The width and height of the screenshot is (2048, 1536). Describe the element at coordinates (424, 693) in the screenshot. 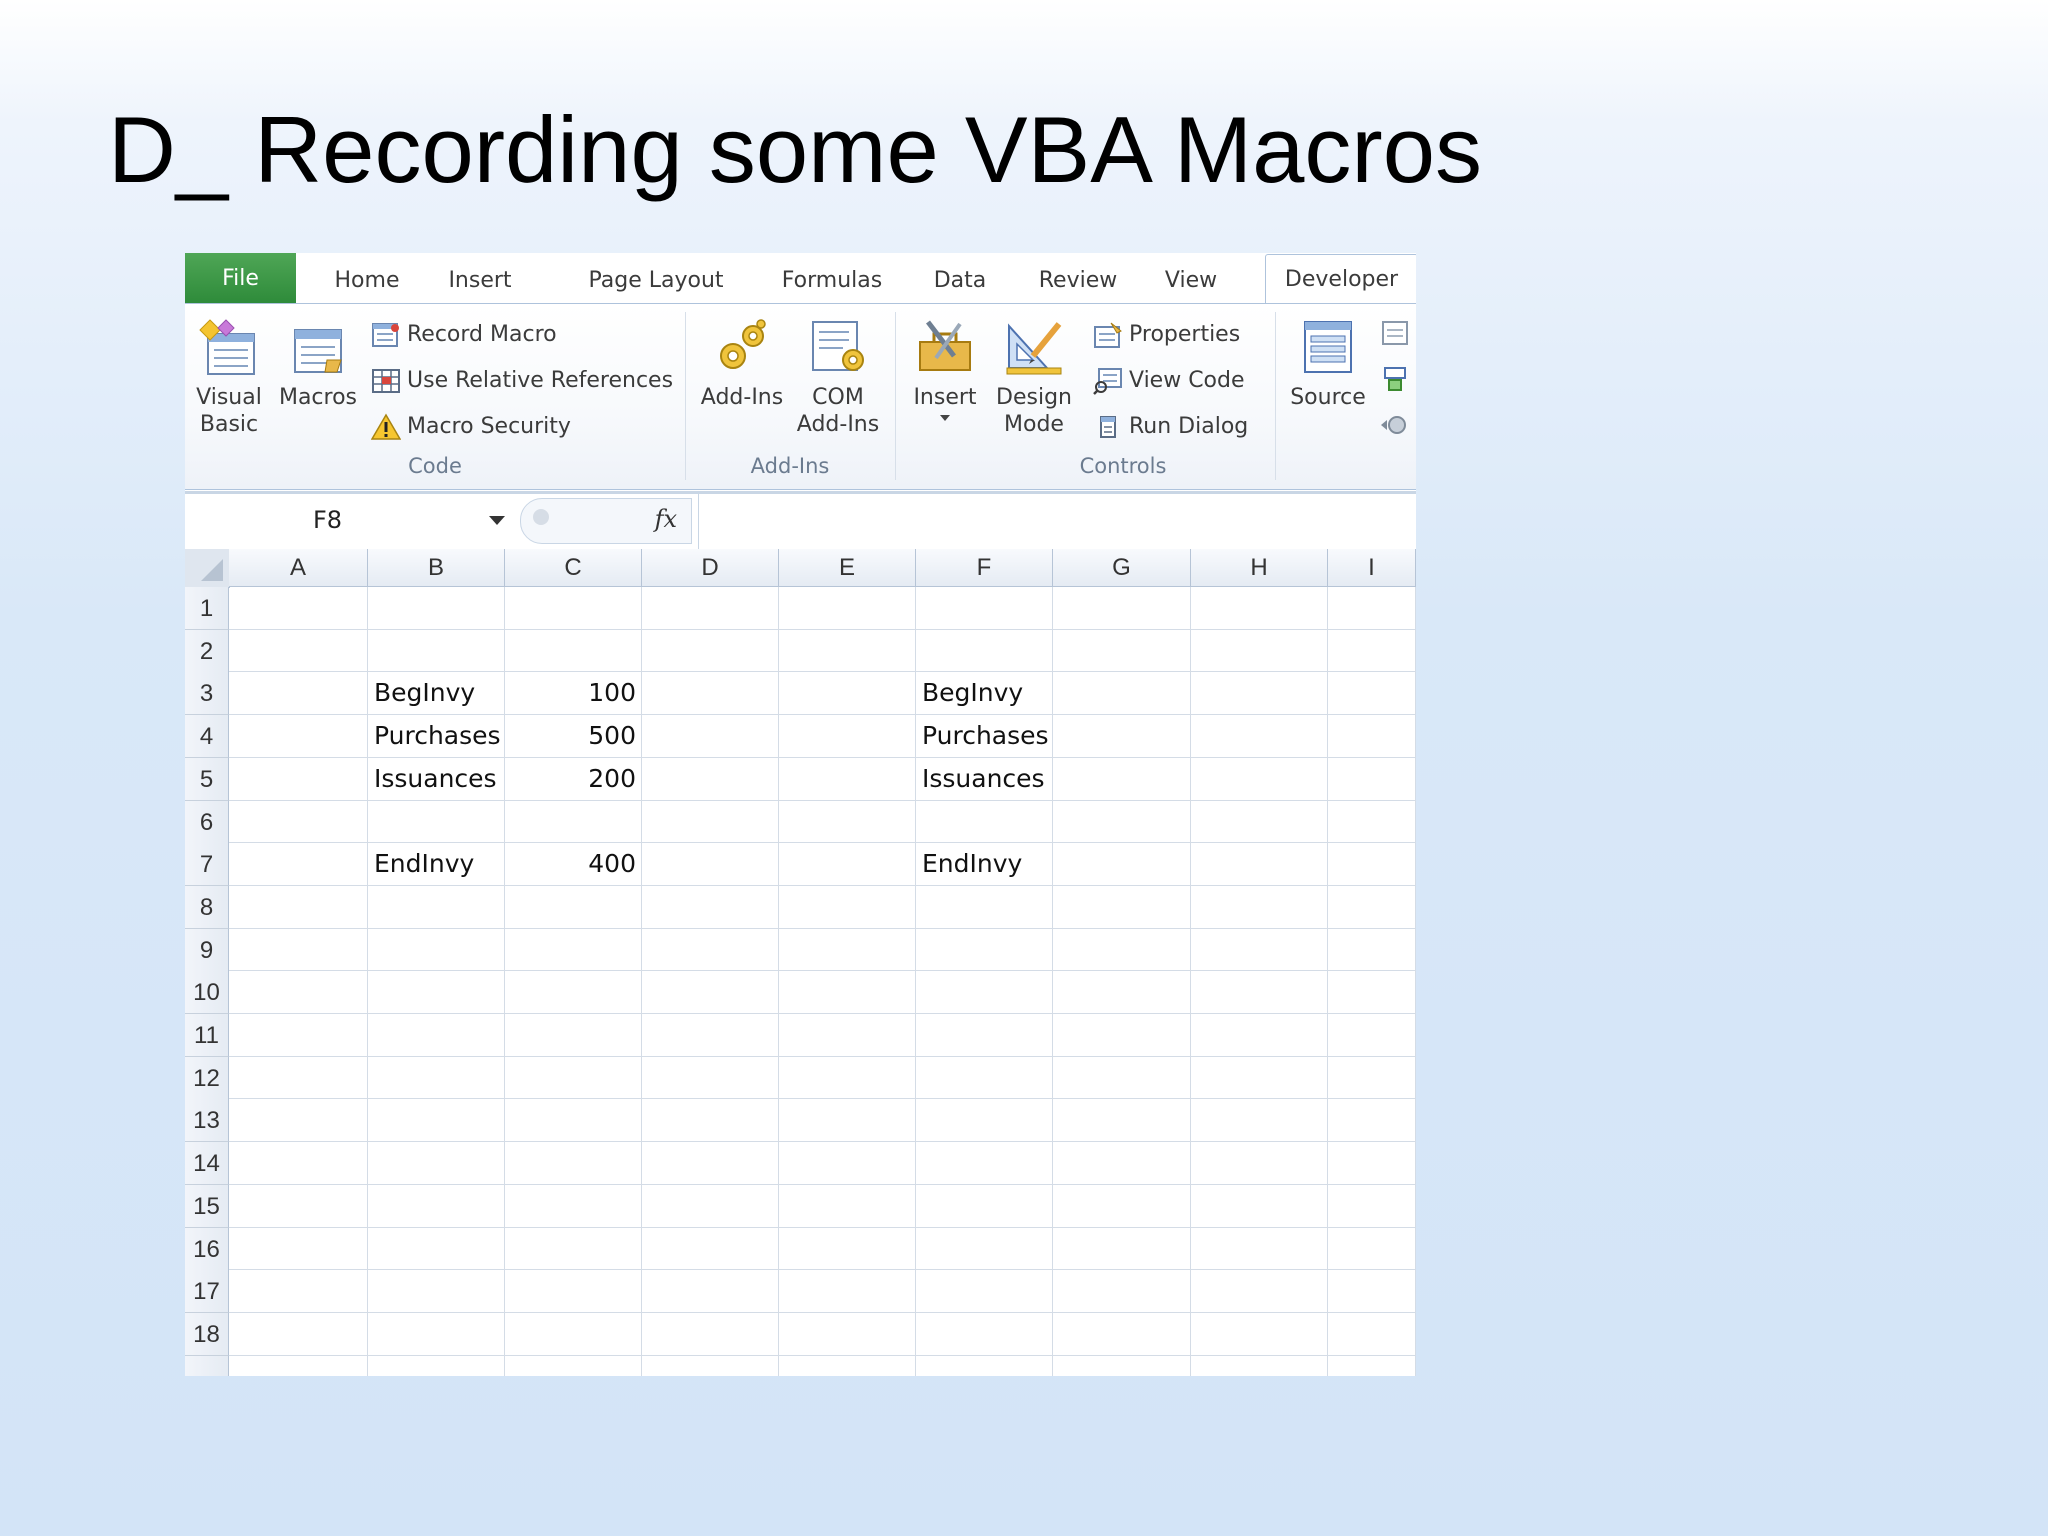

I see `cell-b3: BegInvy` at that location.